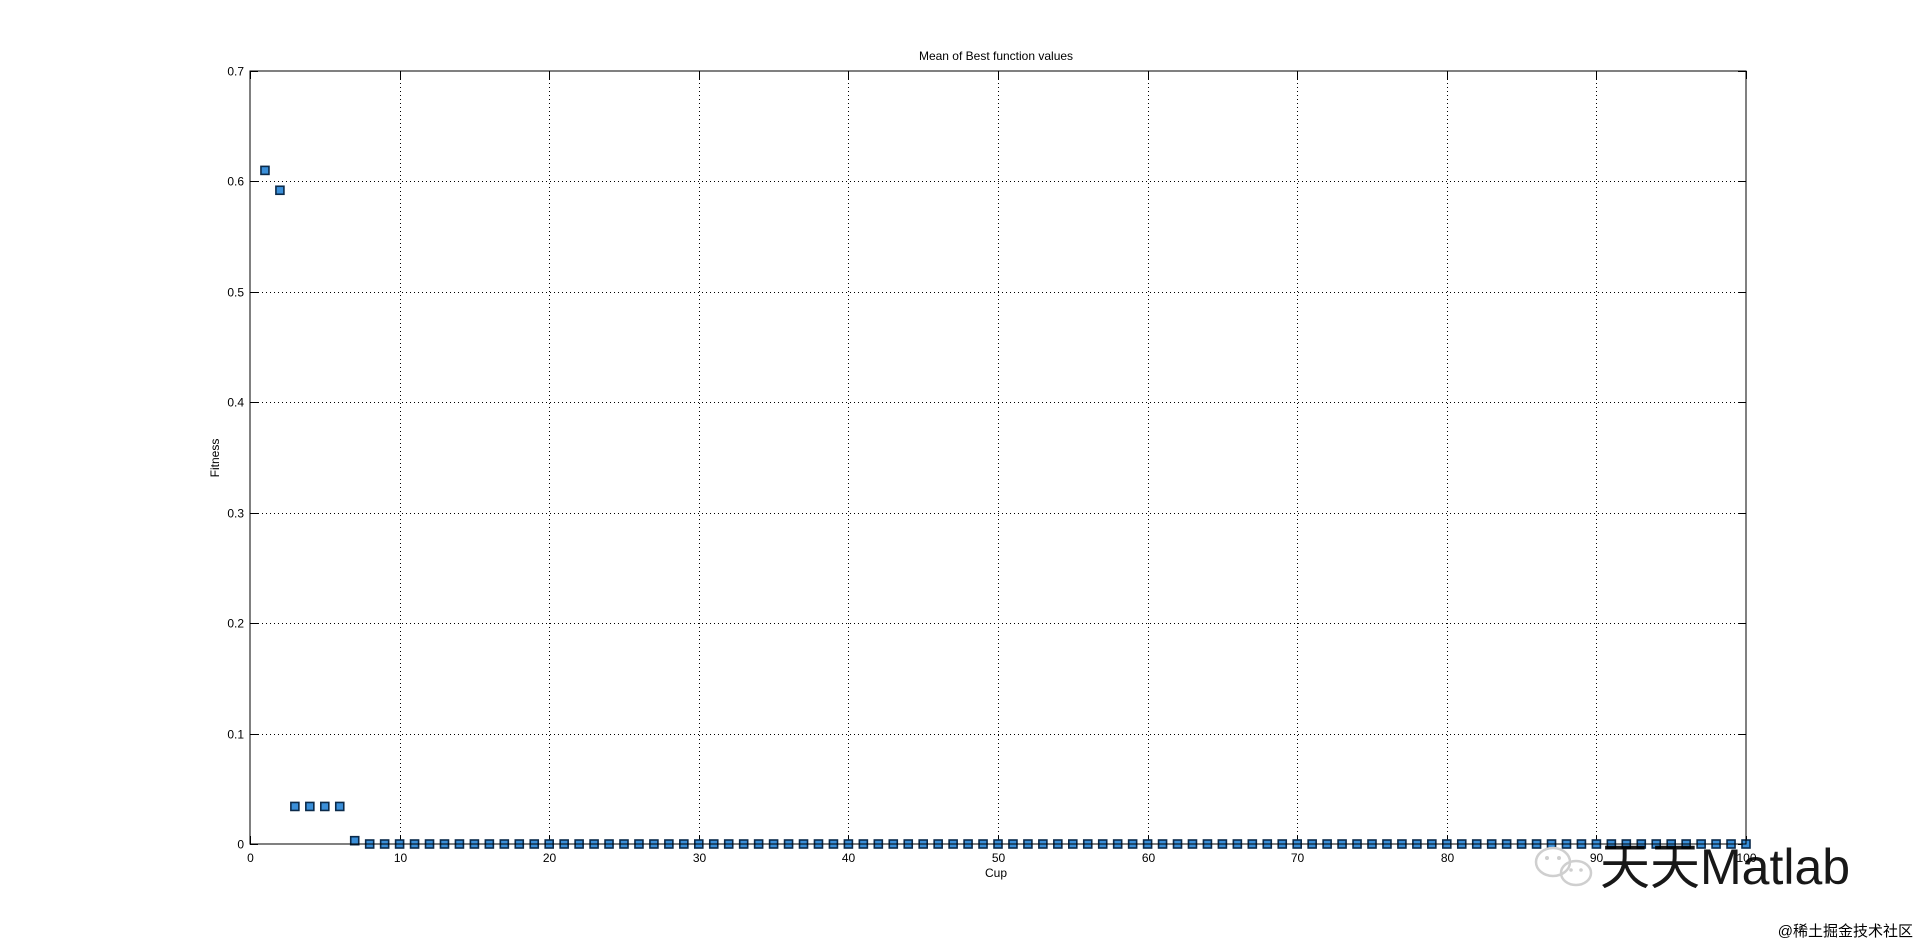 The image size is (1921, 946). What do you see at coordinates (235, 293) in the screenshot?
I see `y-tick-label: 0.5` at bounding box center [235, 293].